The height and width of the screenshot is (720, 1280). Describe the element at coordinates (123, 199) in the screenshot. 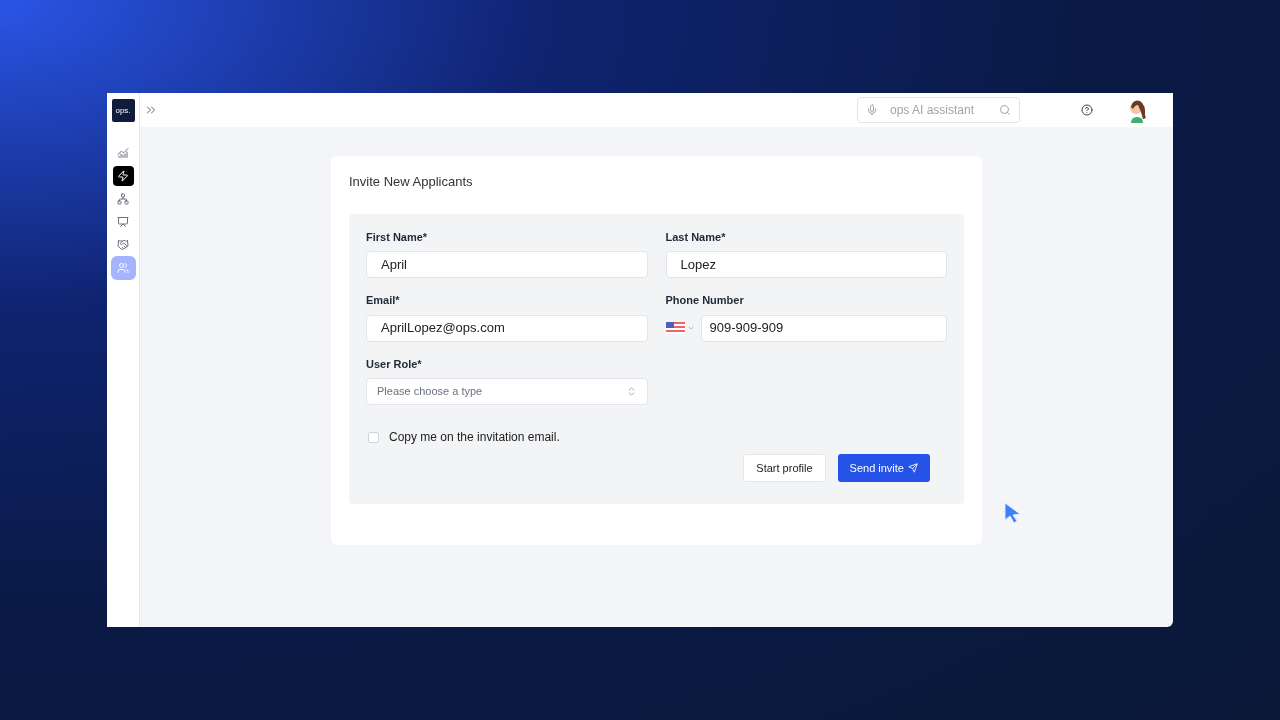

I see `hierarchy-icon` at that location.